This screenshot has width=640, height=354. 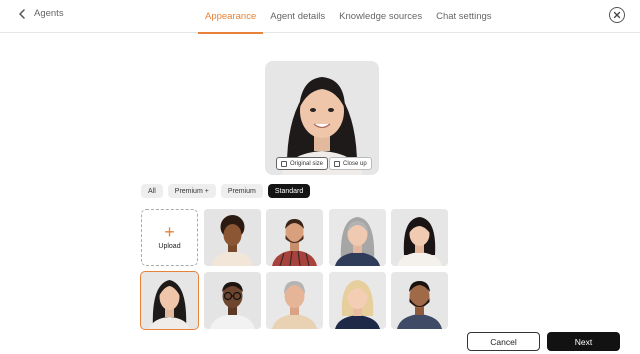 I want to click on avatar-blonde-woman, so click(x=357, y=300).